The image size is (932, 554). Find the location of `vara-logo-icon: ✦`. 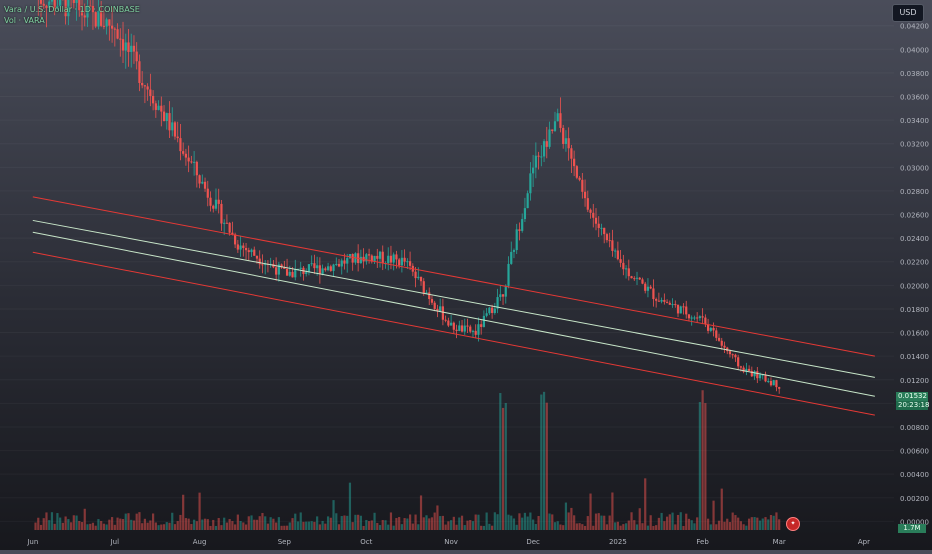

vara-logo-icon: ✦ is located at coordinates (793, 524).